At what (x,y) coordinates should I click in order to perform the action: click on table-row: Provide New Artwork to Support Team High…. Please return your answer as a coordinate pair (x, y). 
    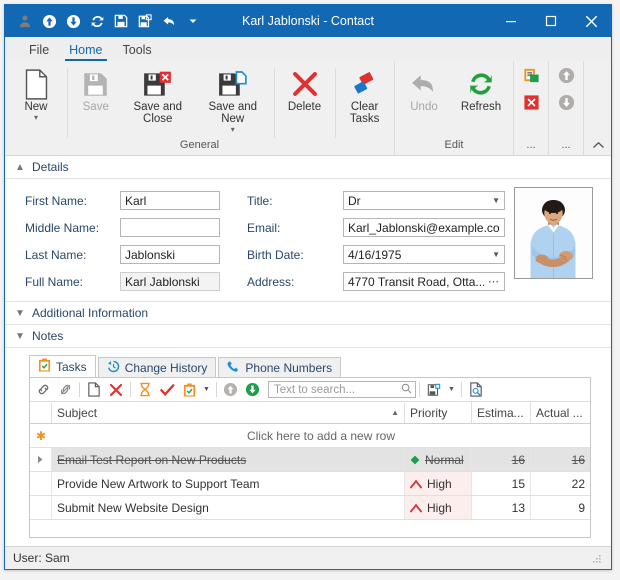
    Looking at the image, I should click on (310, 484).